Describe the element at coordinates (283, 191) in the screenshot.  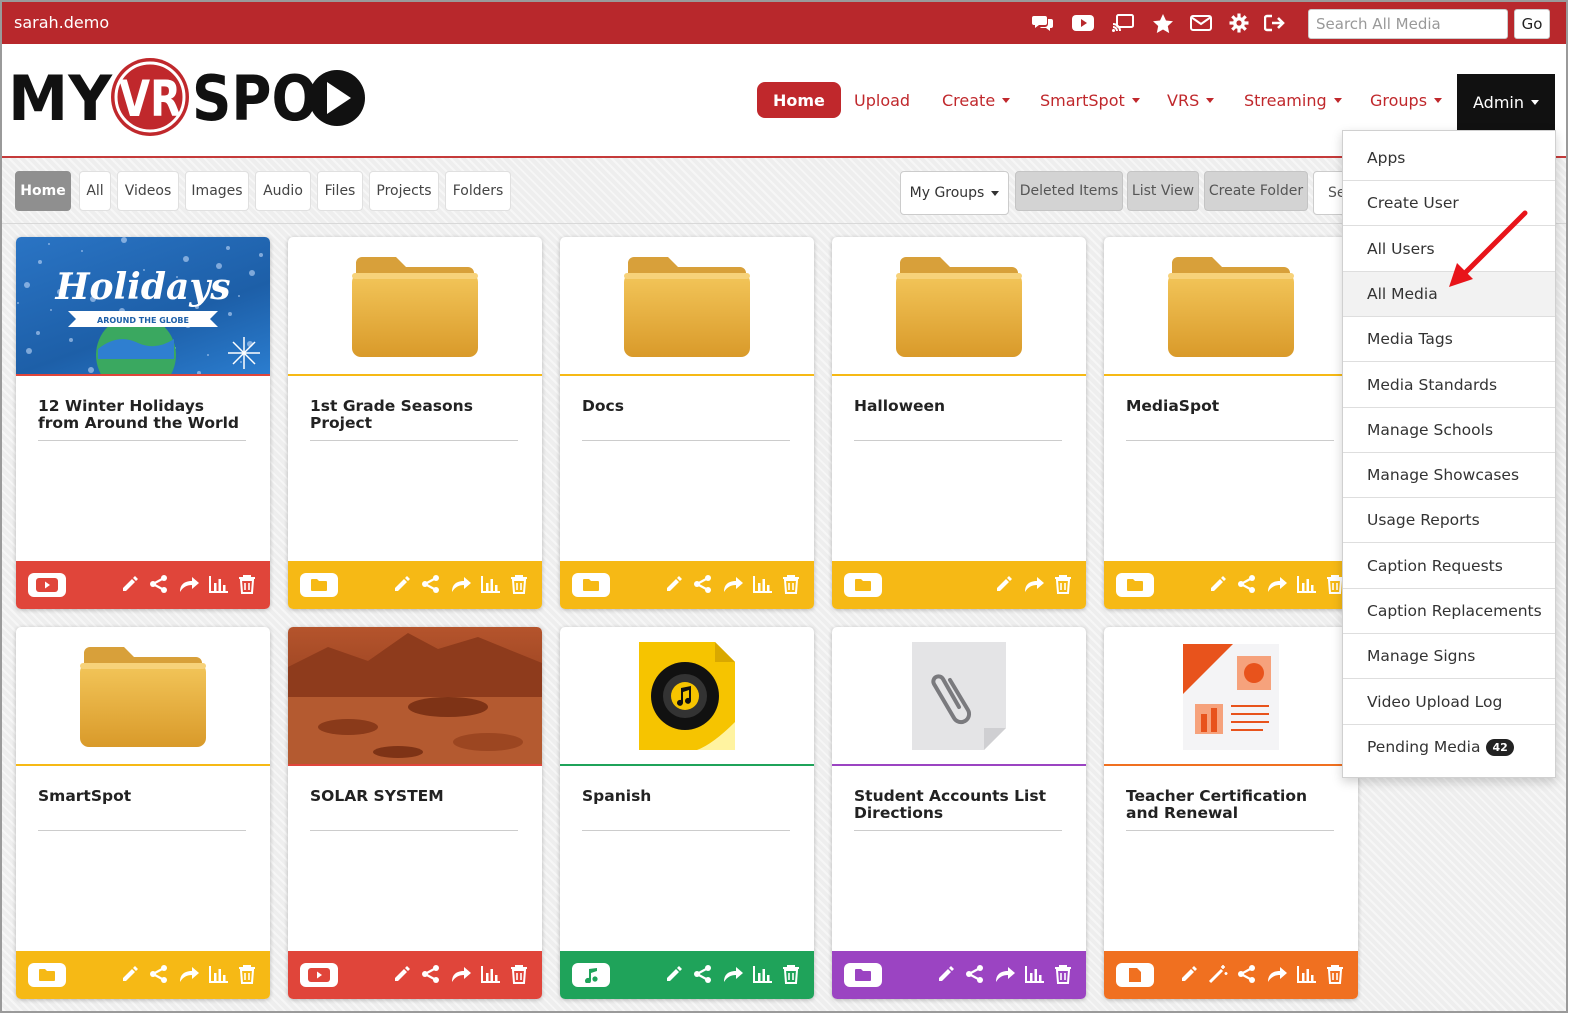
I see `tab-audio: Audio` at that location.